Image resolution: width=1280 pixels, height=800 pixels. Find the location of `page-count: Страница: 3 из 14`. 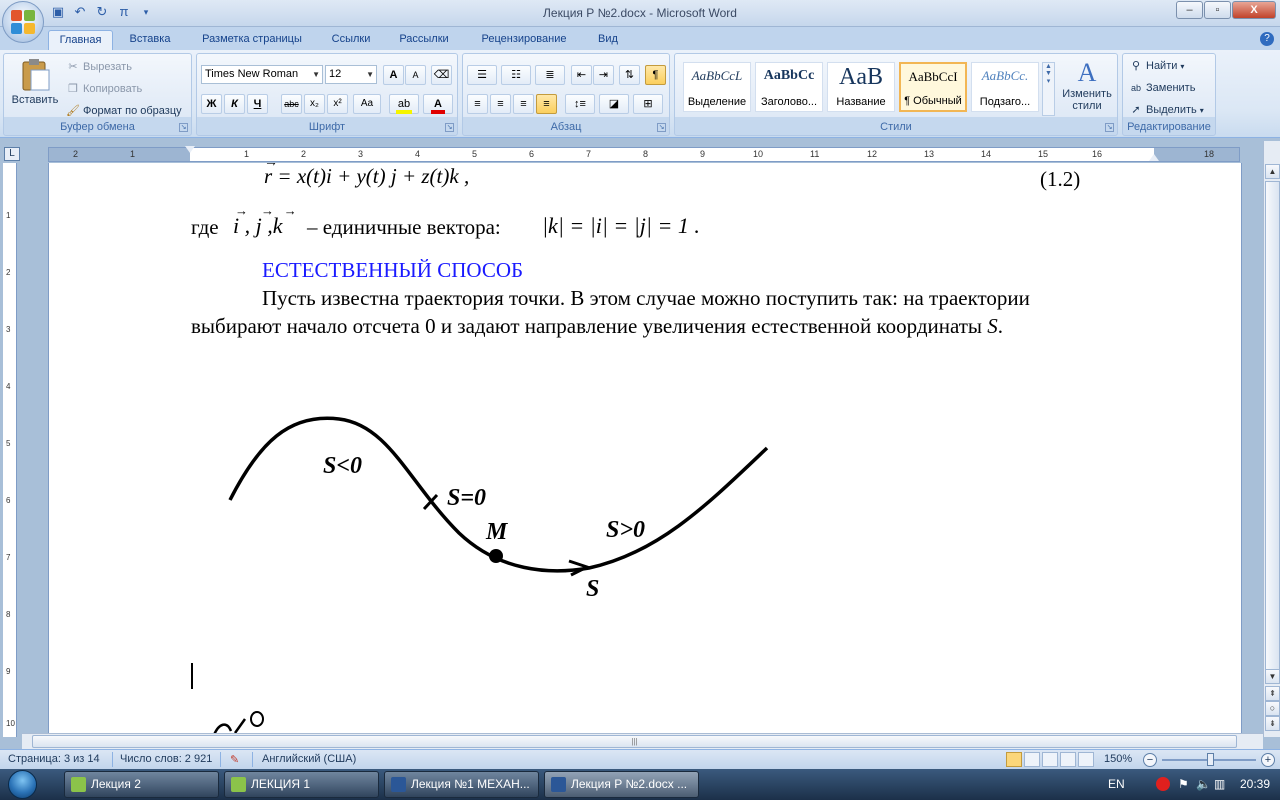

page-count: Страница: 3 из 14 is located at coordinates (54, 759).